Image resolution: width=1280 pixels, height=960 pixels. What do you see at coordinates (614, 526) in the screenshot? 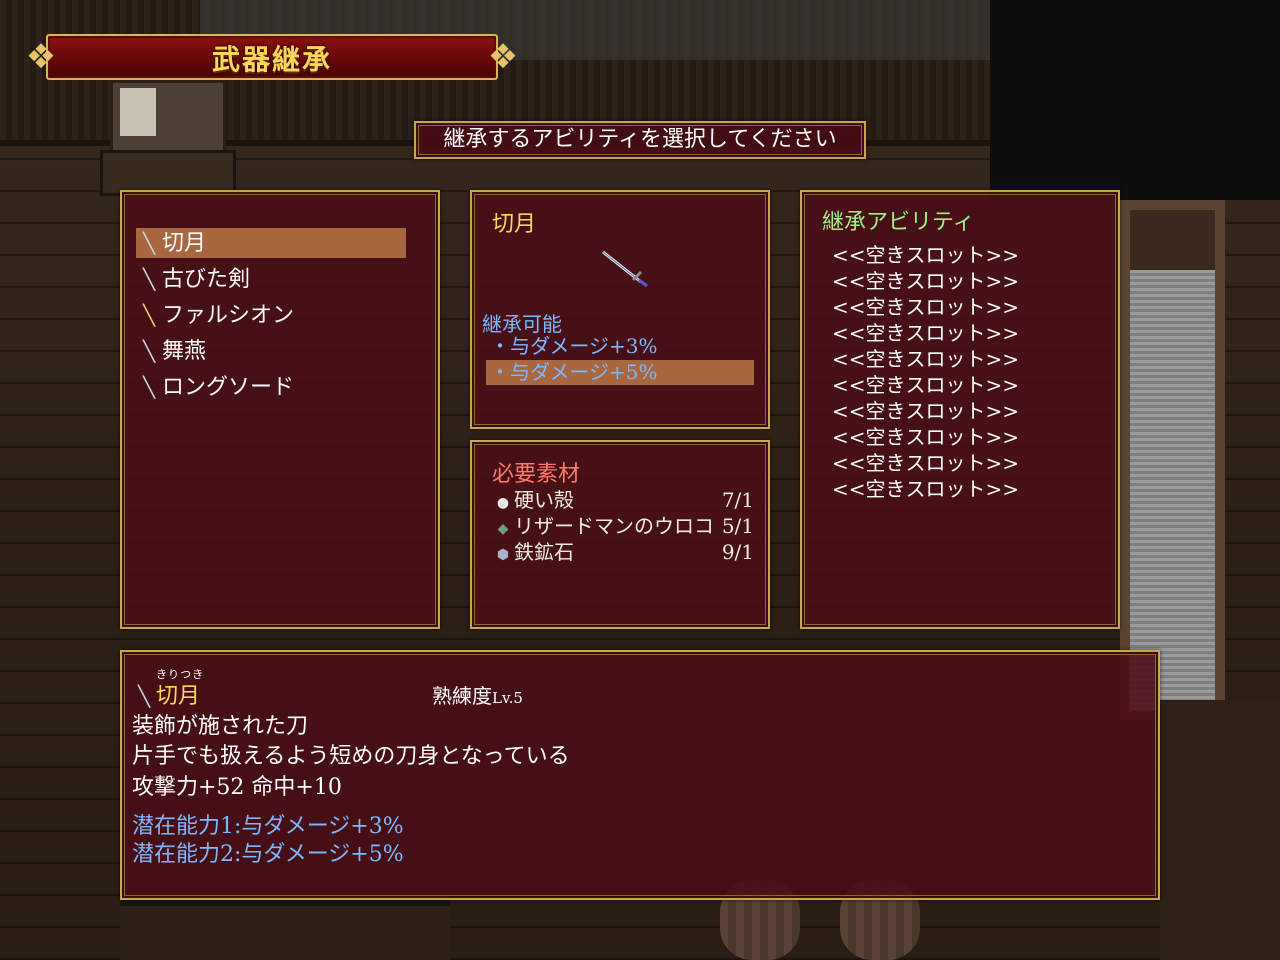
I see `material-name: リザードマンのウロコ` at bounding box center [614, 526].